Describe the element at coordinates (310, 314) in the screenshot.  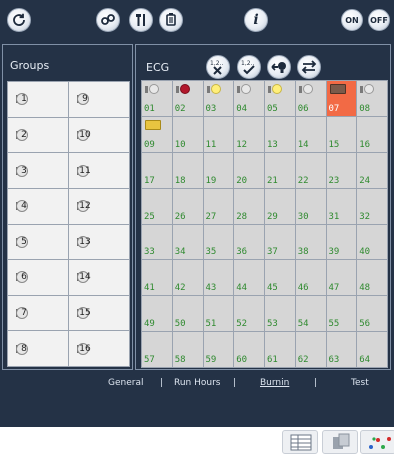
I see `tile: 54` at that location.